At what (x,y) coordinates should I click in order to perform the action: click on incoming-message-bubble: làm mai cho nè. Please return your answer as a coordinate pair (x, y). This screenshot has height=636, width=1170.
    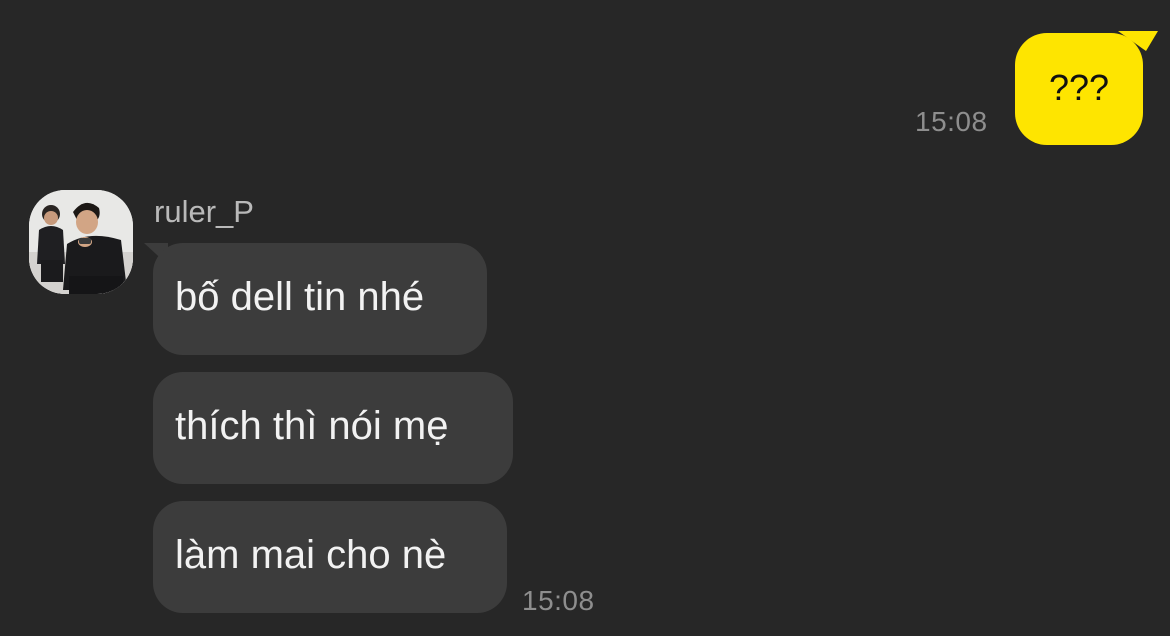
    Looking at the image, I should click on (330, 557).